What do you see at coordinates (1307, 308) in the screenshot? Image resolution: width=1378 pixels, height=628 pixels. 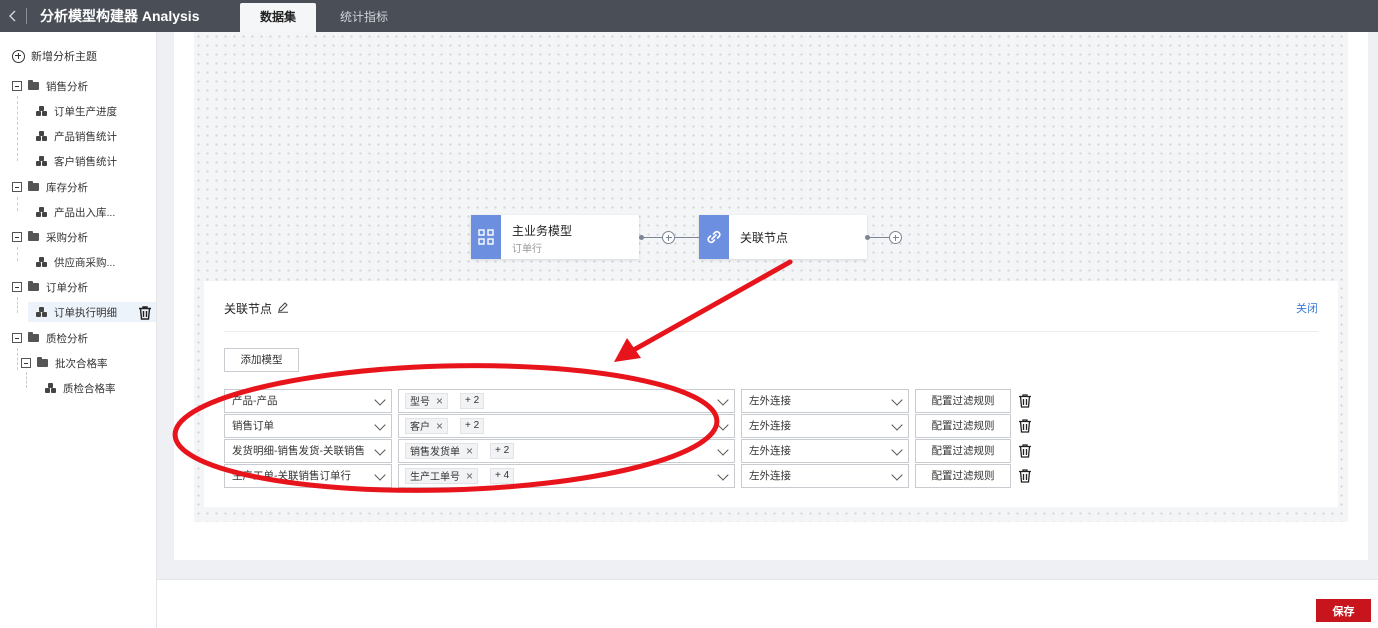 I see `close-link: 关闭` at bounding box center [1307, 308].